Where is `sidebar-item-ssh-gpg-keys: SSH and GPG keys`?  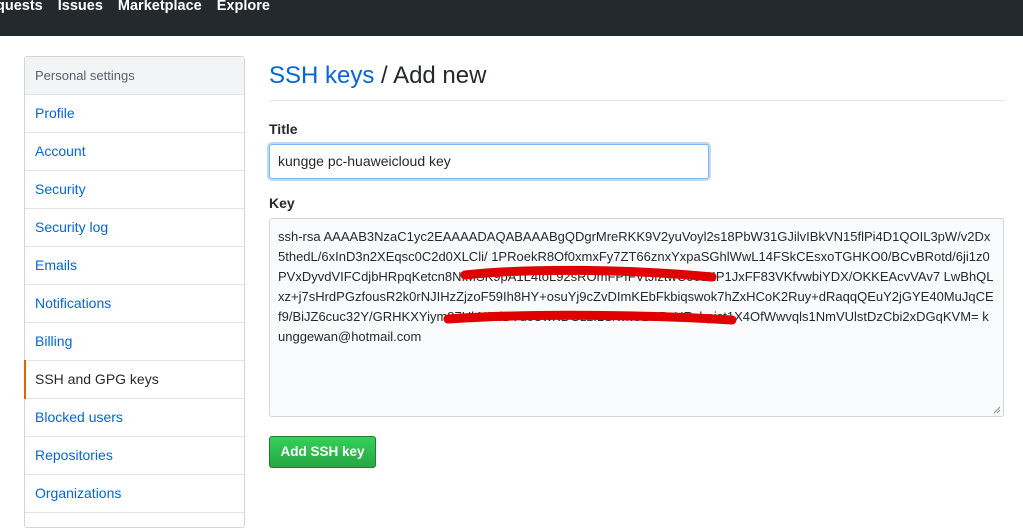 sidebar-item-ssh-gpg-keys: SSH and GPG keys is located at coordinates (134, 379).